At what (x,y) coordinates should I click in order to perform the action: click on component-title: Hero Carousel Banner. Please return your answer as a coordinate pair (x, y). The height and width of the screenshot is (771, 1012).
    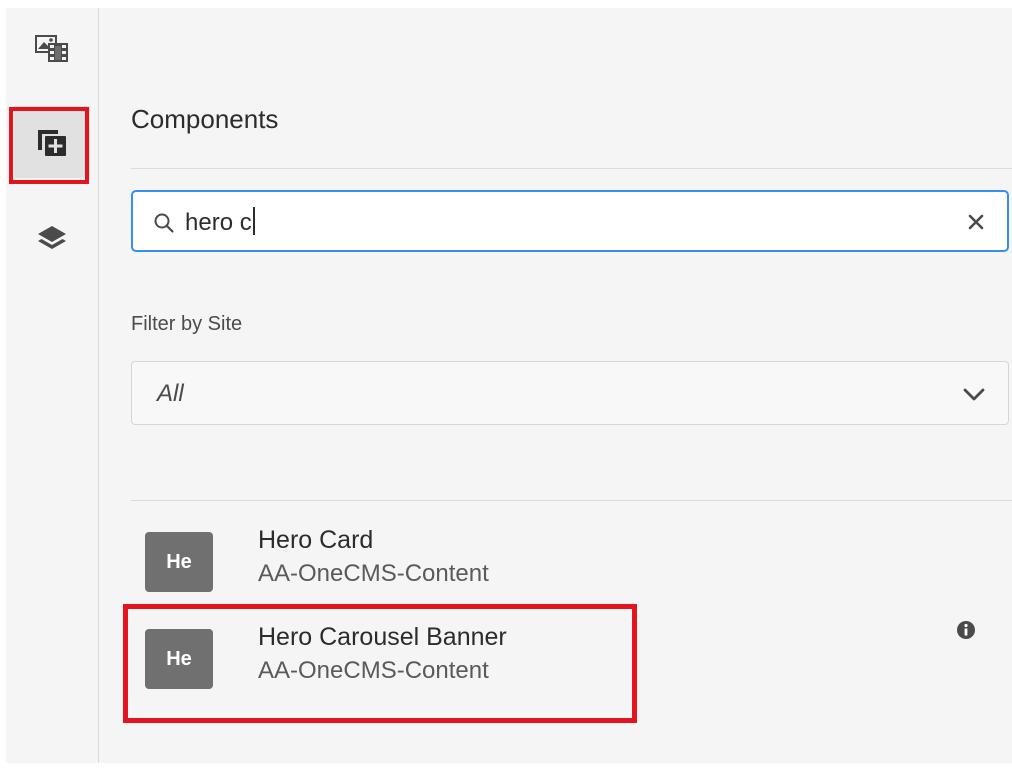
    Looking at the image, I should click on (382, 637).